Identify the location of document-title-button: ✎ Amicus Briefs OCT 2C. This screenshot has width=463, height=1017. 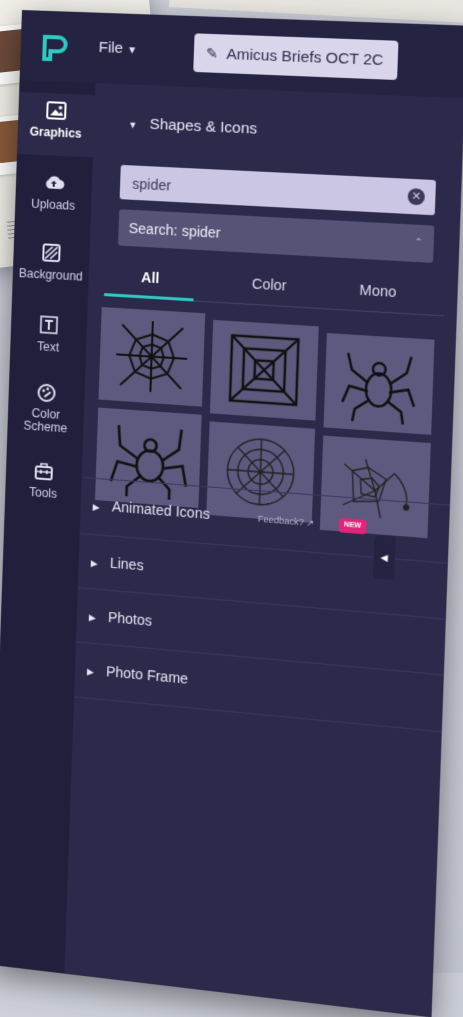
(296, 57).